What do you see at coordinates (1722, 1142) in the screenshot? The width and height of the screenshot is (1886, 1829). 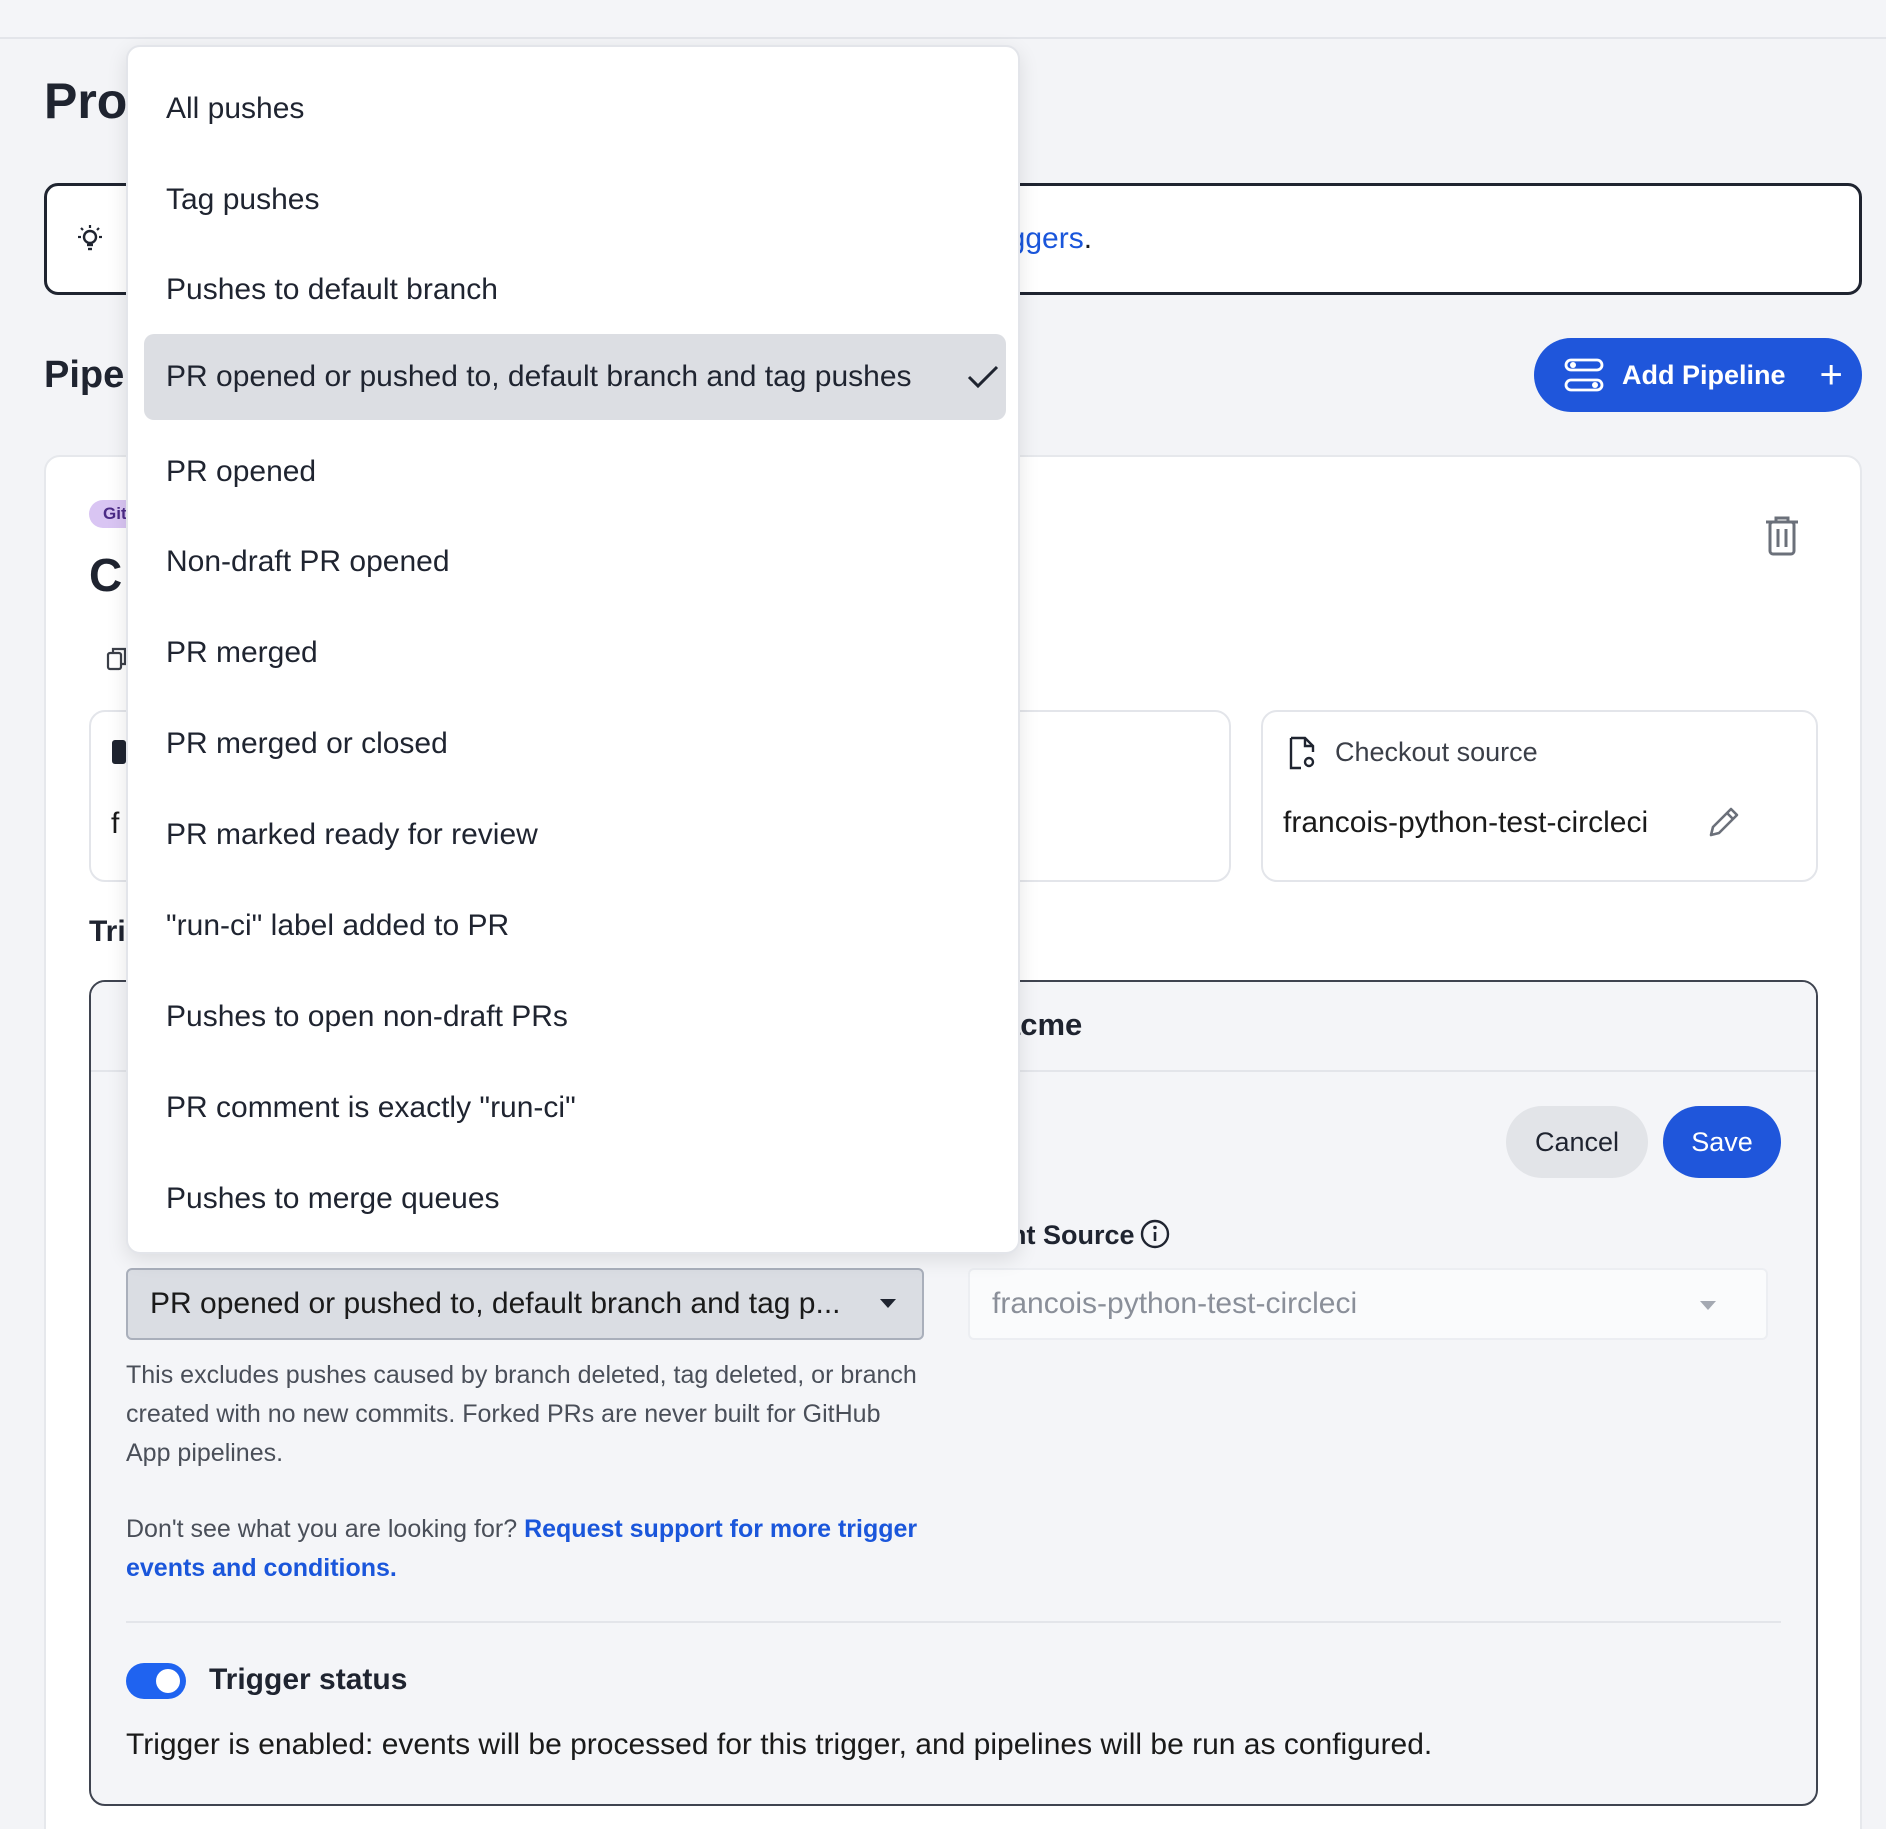 I see `save-button: Save` at bounding box center [1722, 1142].